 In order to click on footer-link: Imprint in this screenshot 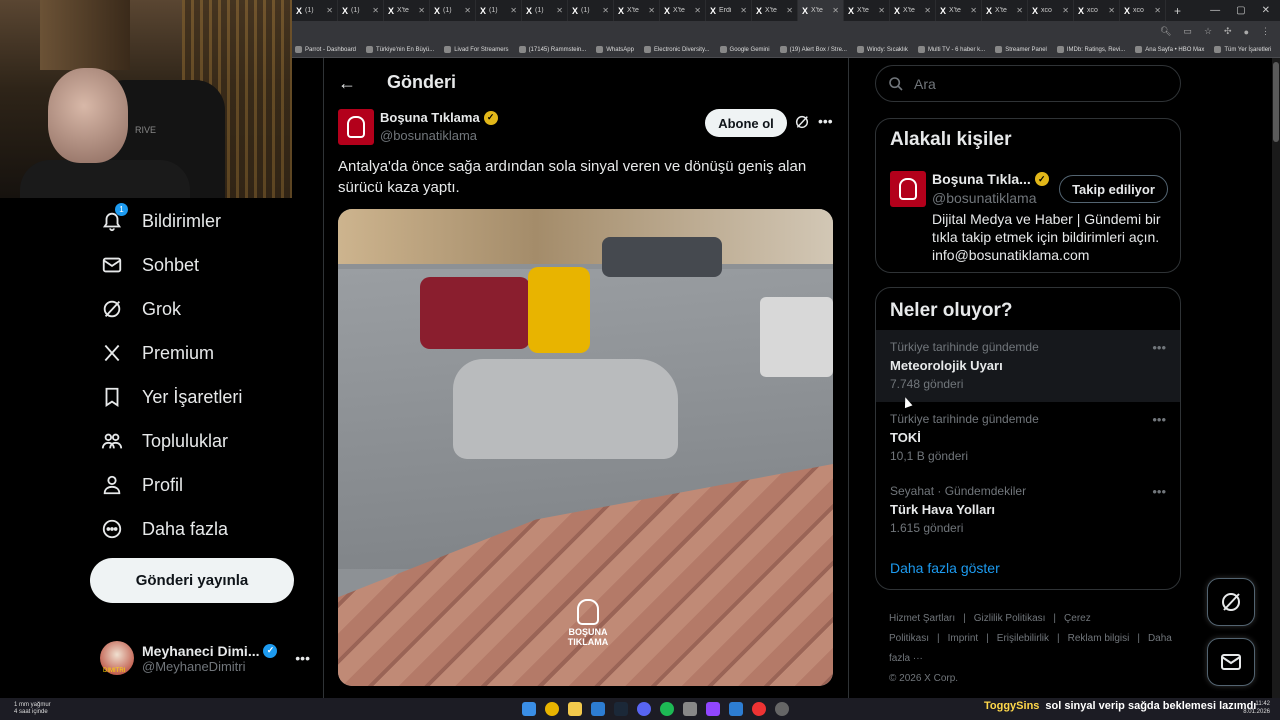, I will do `click(963, 638)`.